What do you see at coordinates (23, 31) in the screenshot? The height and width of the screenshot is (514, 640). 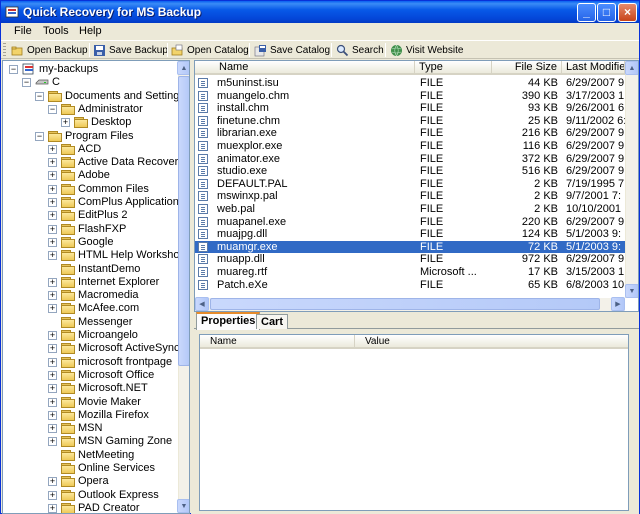 I see `menu-file: File` at bounding box center [23, 31].